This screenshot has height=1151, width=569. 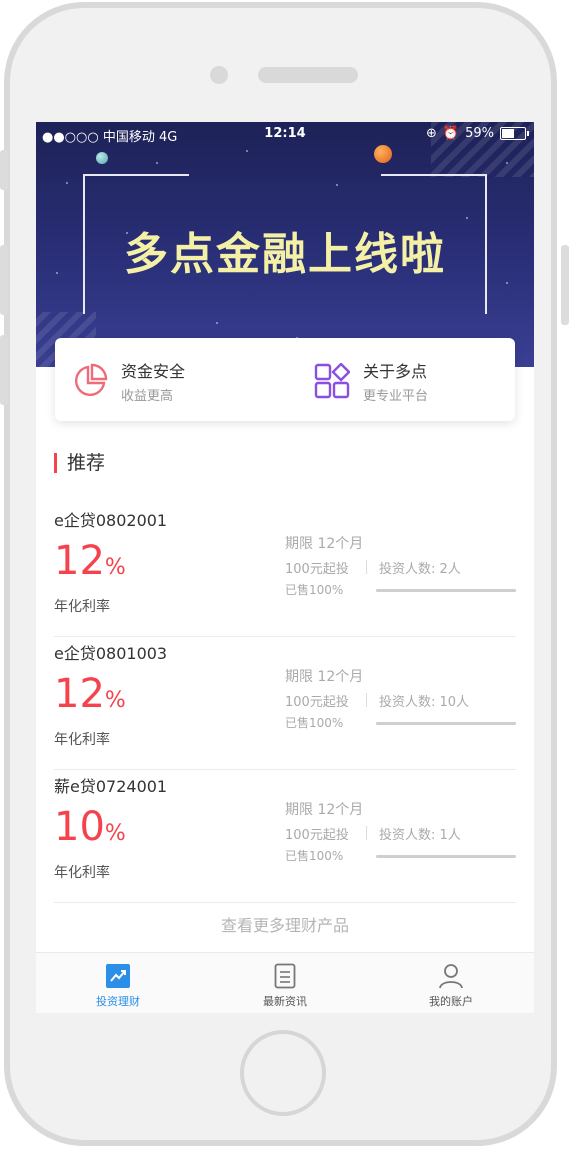 I want to click on rotation-lock-icon: ⊕, so click(x=431, y=133).